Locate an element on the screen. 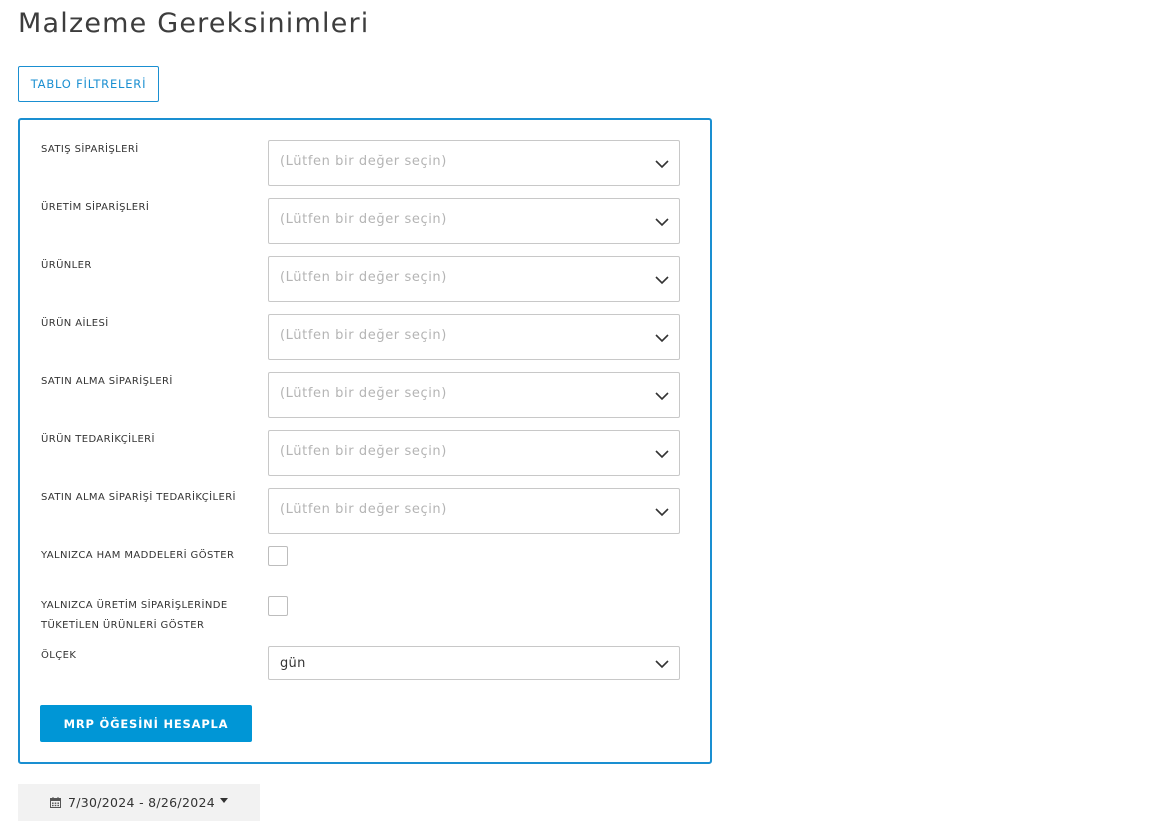 This screenshot has width=1151, height=832. scale-select: gün is located at coordinates (474, 663).